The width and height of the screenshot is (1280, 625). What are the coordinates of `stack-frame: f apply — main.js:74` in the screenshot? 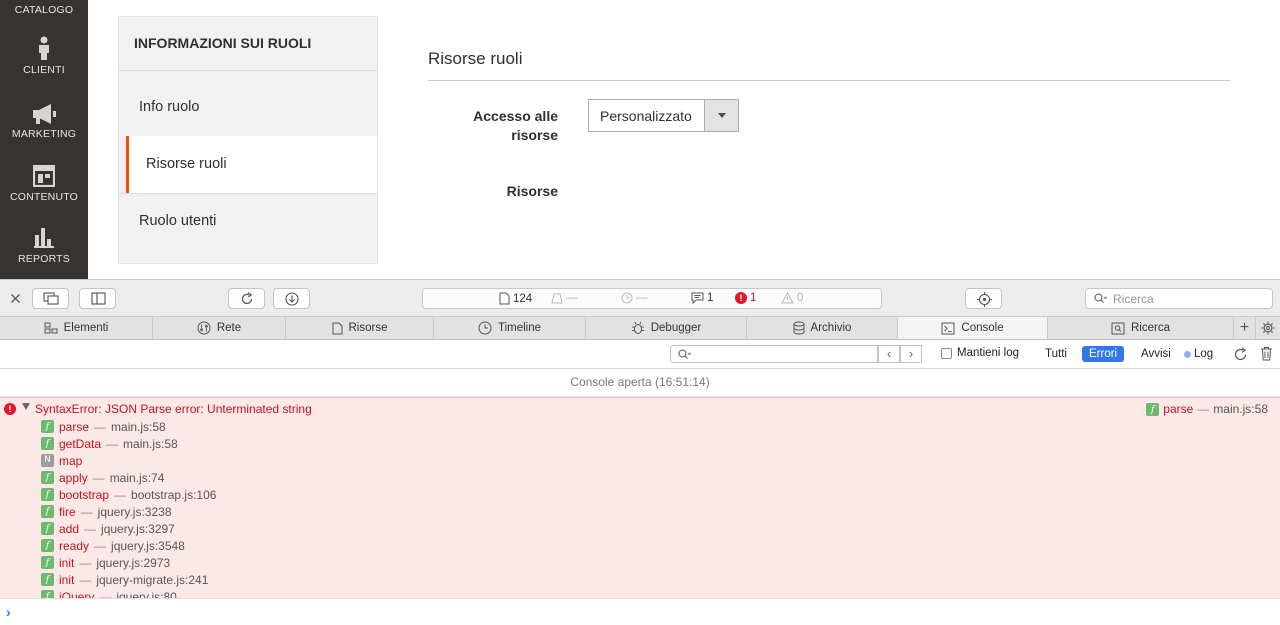 It's located at (102, 477).